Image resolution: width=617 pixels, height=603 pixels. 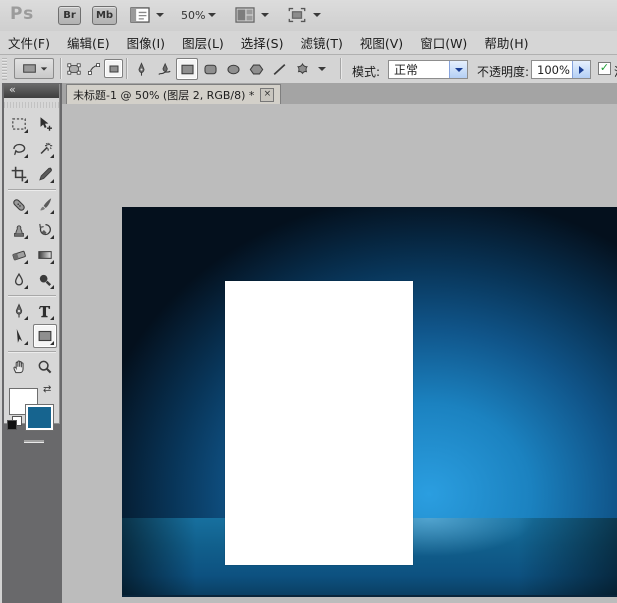 I want to click on tool-grid, so click(x=32, y=246).